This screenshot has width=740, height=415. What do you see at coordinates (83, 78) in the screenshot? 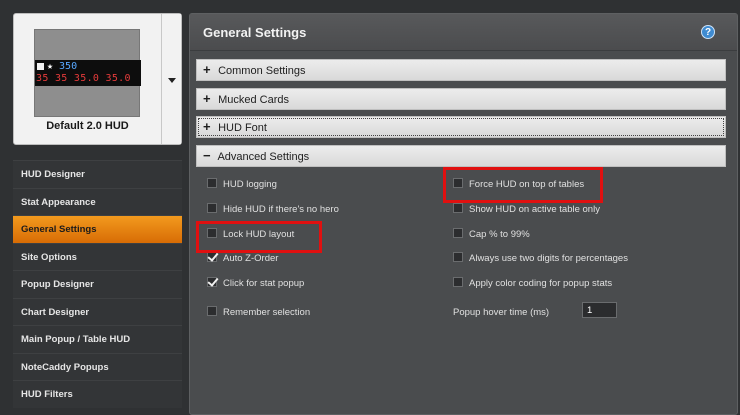
I see `hud-preview-stats: 35 35 35.0 35.0` at bounding box center [83, 78].